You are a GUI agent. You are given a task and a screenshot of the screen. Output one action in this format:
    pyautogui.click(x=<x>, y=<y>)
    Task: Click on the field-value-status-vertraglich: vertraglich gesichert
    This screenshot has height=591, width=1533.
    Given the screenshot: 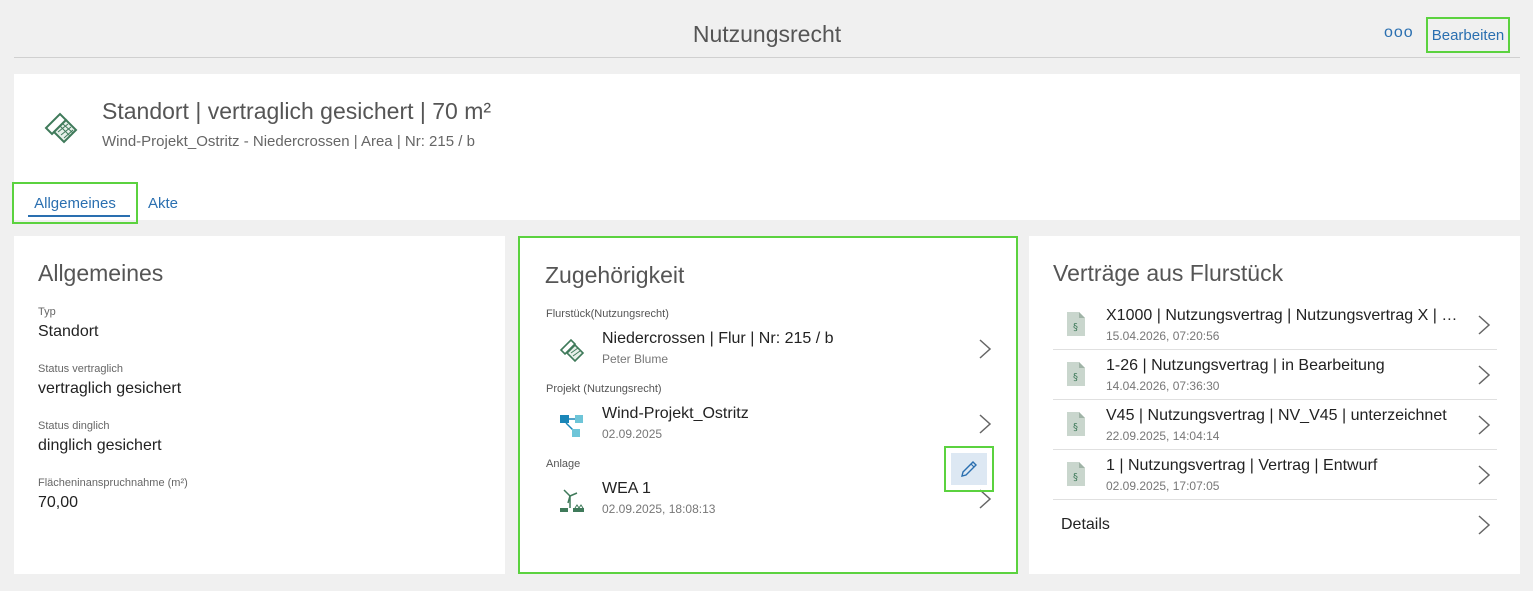 What is the action you would take?
    pyautogui.click(x=110, y=388)
    